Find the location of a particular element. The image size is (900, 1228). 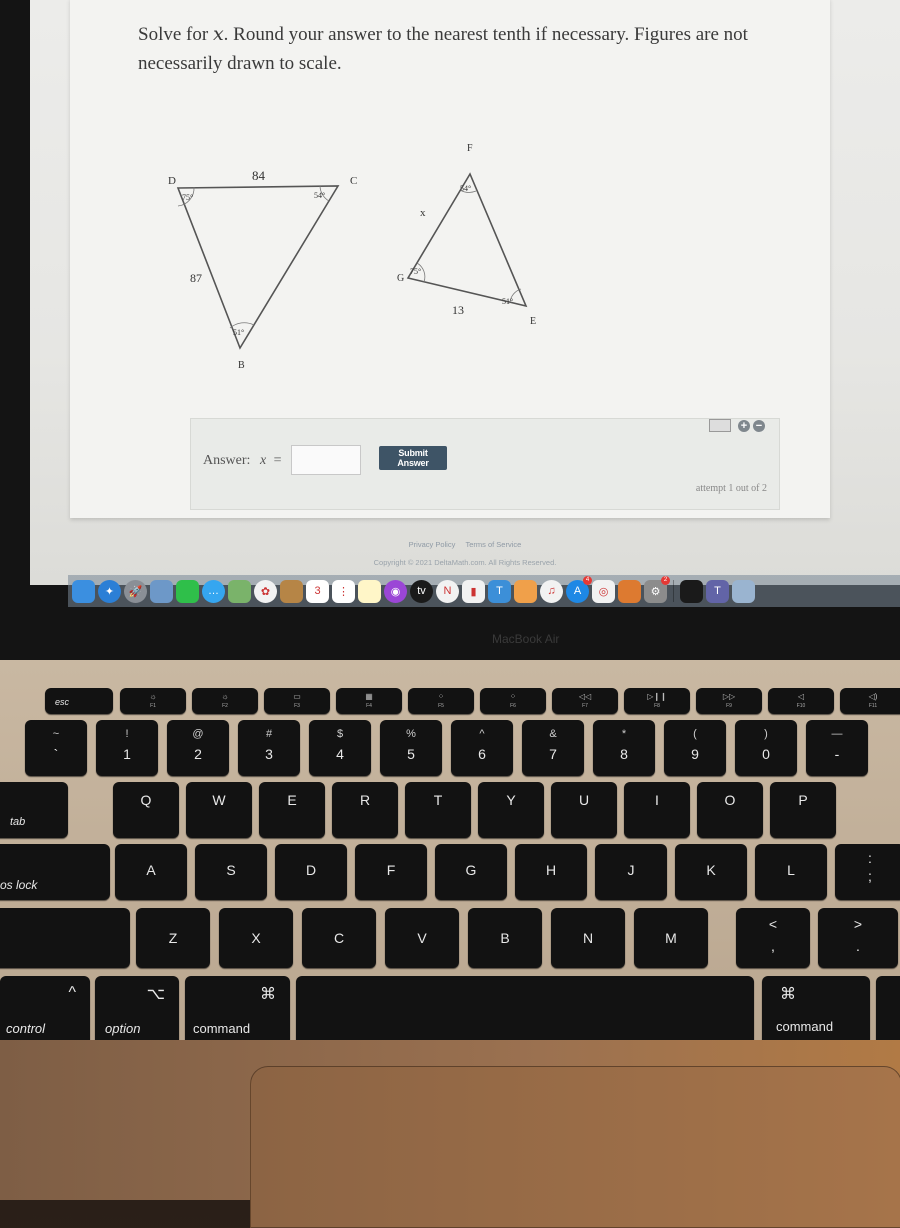

dock-facetime-icon is located at coordinates (187, 591).